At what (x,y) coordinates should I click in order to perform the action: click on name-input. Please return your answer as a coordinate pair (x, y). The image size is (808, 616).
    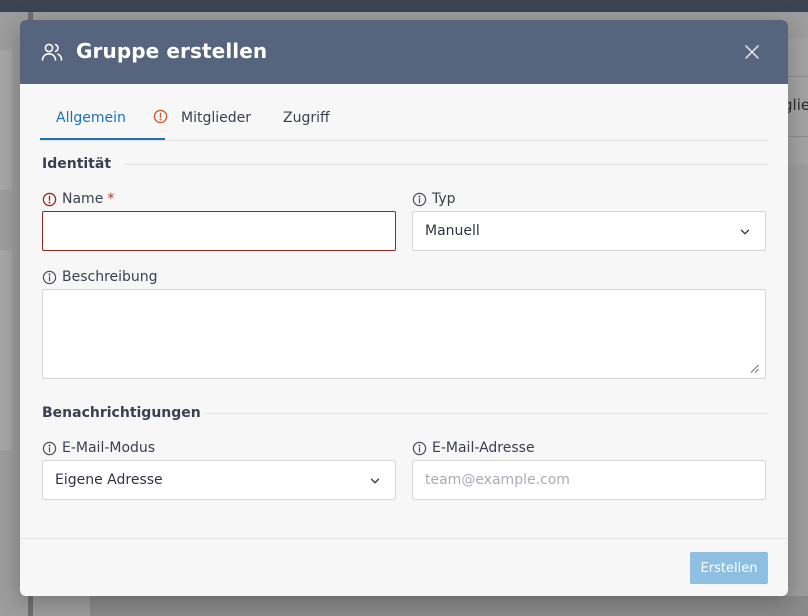
    Looking at the image, I should click on (219, 231).